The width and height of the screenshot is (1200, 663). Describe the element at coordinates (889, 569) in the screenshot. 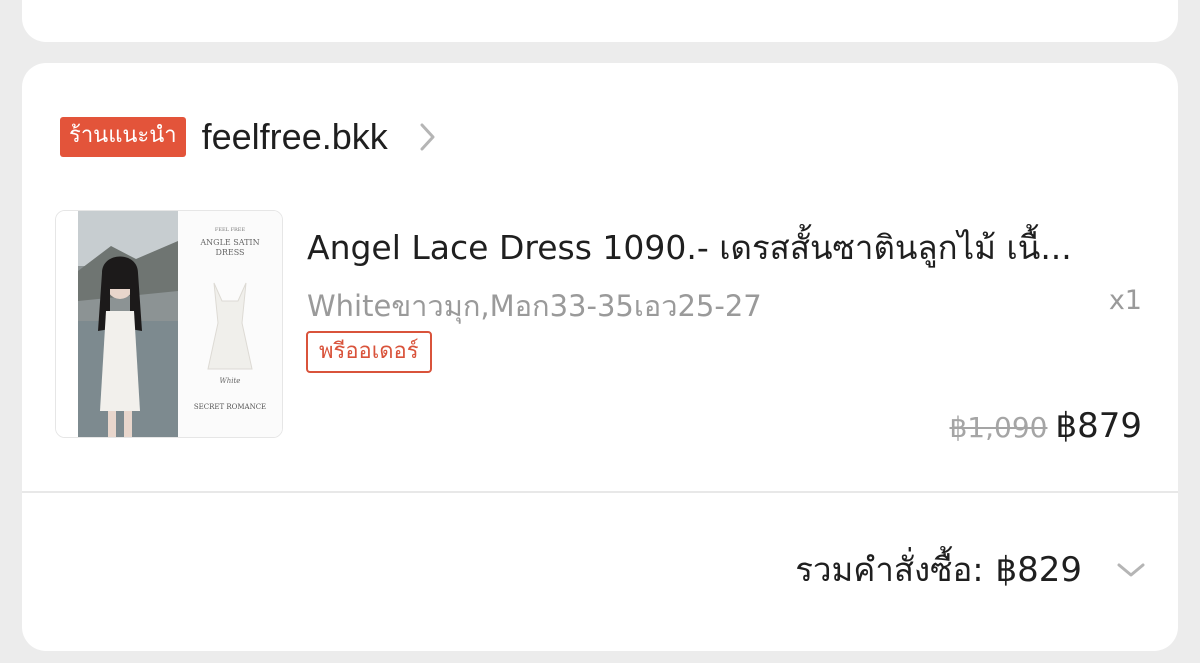

I see `order-total-label: รวมคำสั่งซื้อ:` at that location.